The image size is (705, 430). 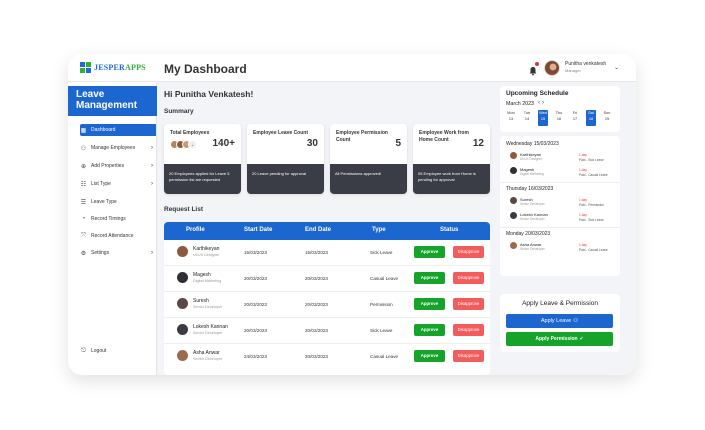 What do you see at coordinates (552, 68) in the screenshot?
I see `user-avatar` at bounding box center [552, 68].